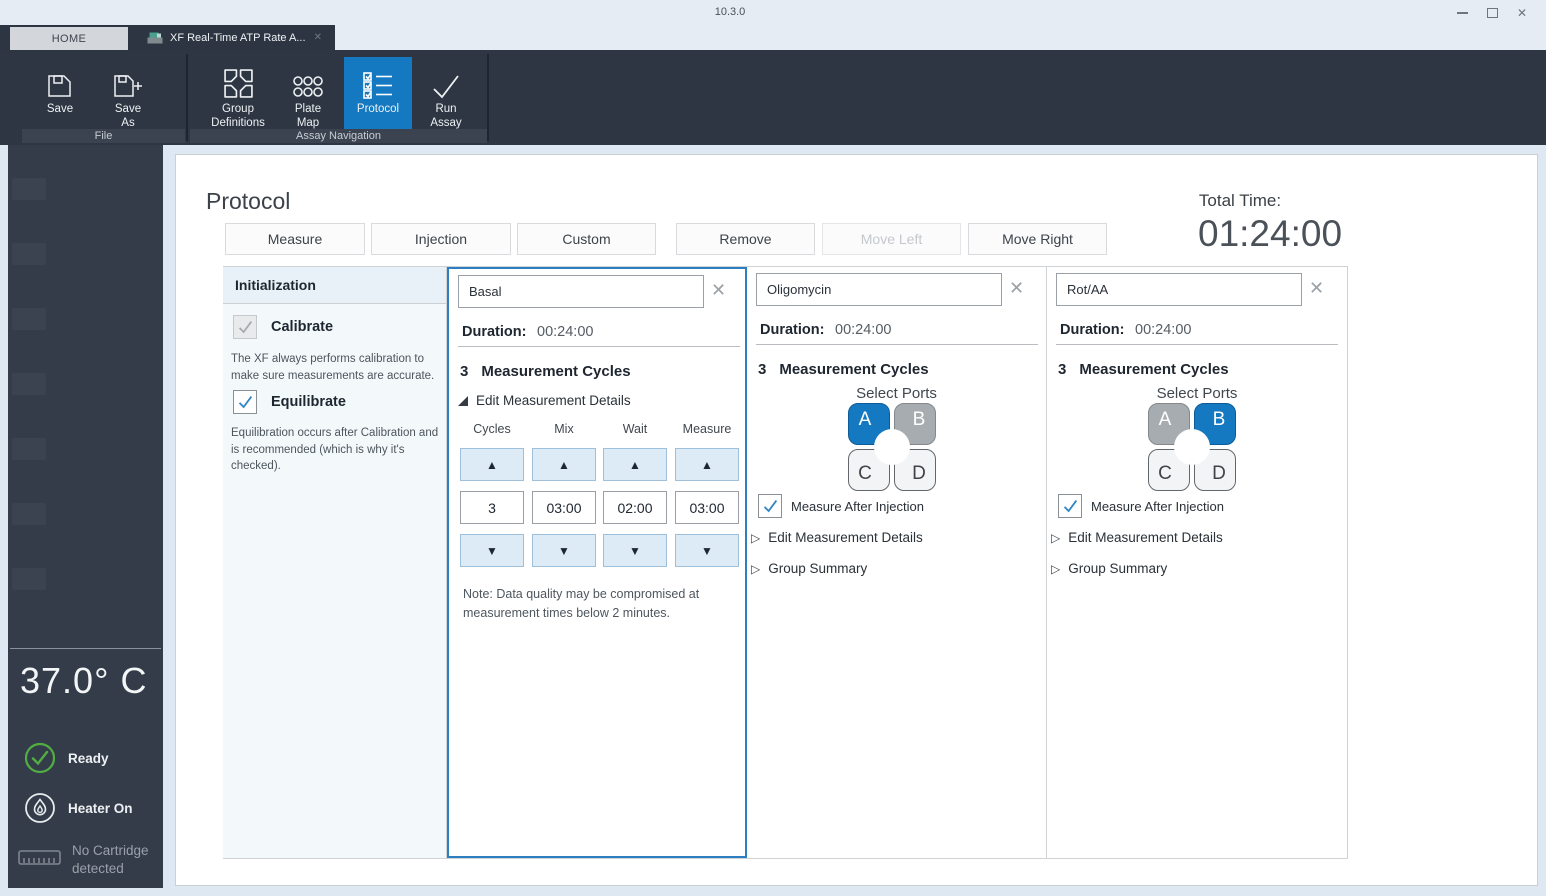  Describe the element at coordinates (892, 447) in the screenshot. I see `port-center-hole` at that location.